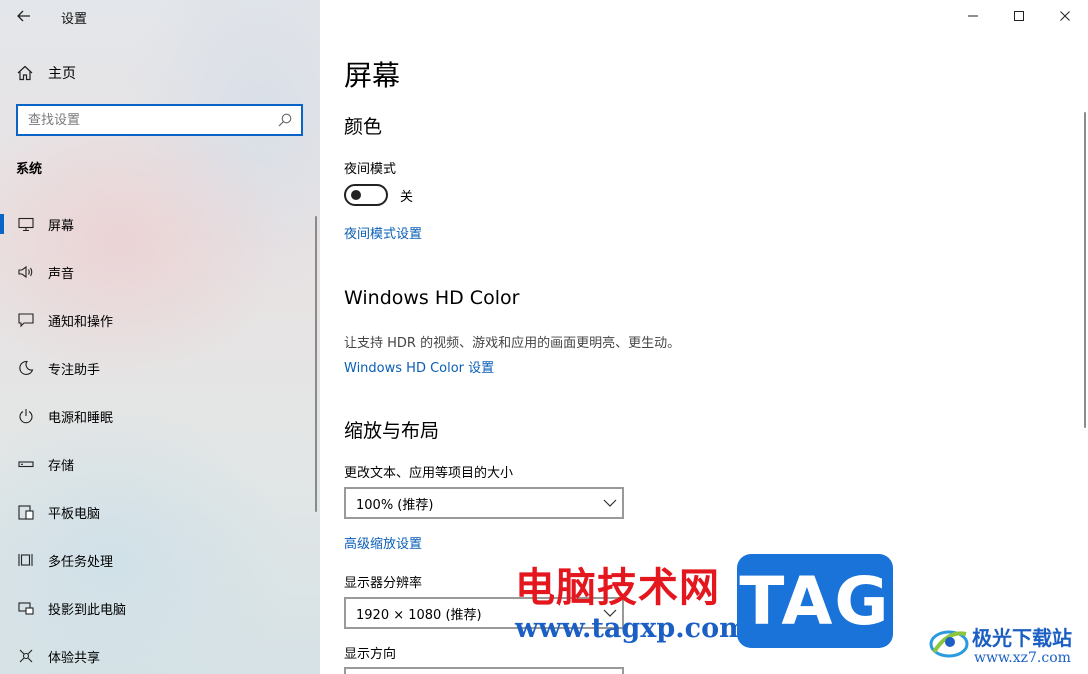 This screenshot has width=1088, height=674. I want to click on sidebar-item-multitasking: 多任务处理, so click(160, 560).